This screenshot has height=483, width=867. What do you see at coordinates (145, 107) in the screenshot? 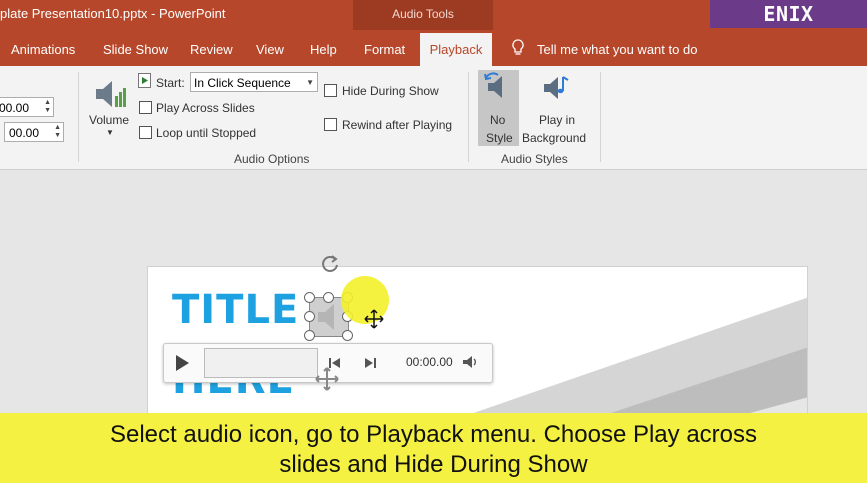
I see `play-across-slides-checkbox` at bounding box center [145, 107].